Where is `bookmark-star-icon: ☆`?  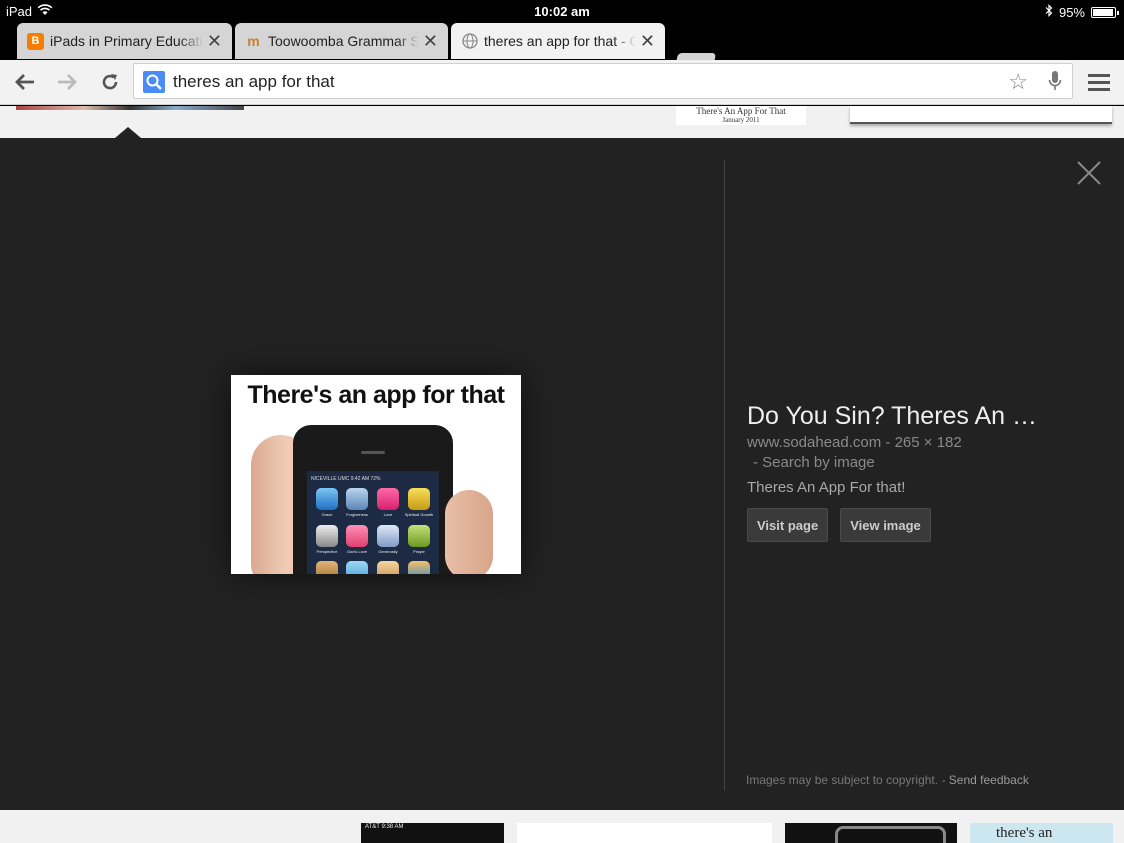
bookmark-star-icon: ☆ is located at coordinates (1018, 82).